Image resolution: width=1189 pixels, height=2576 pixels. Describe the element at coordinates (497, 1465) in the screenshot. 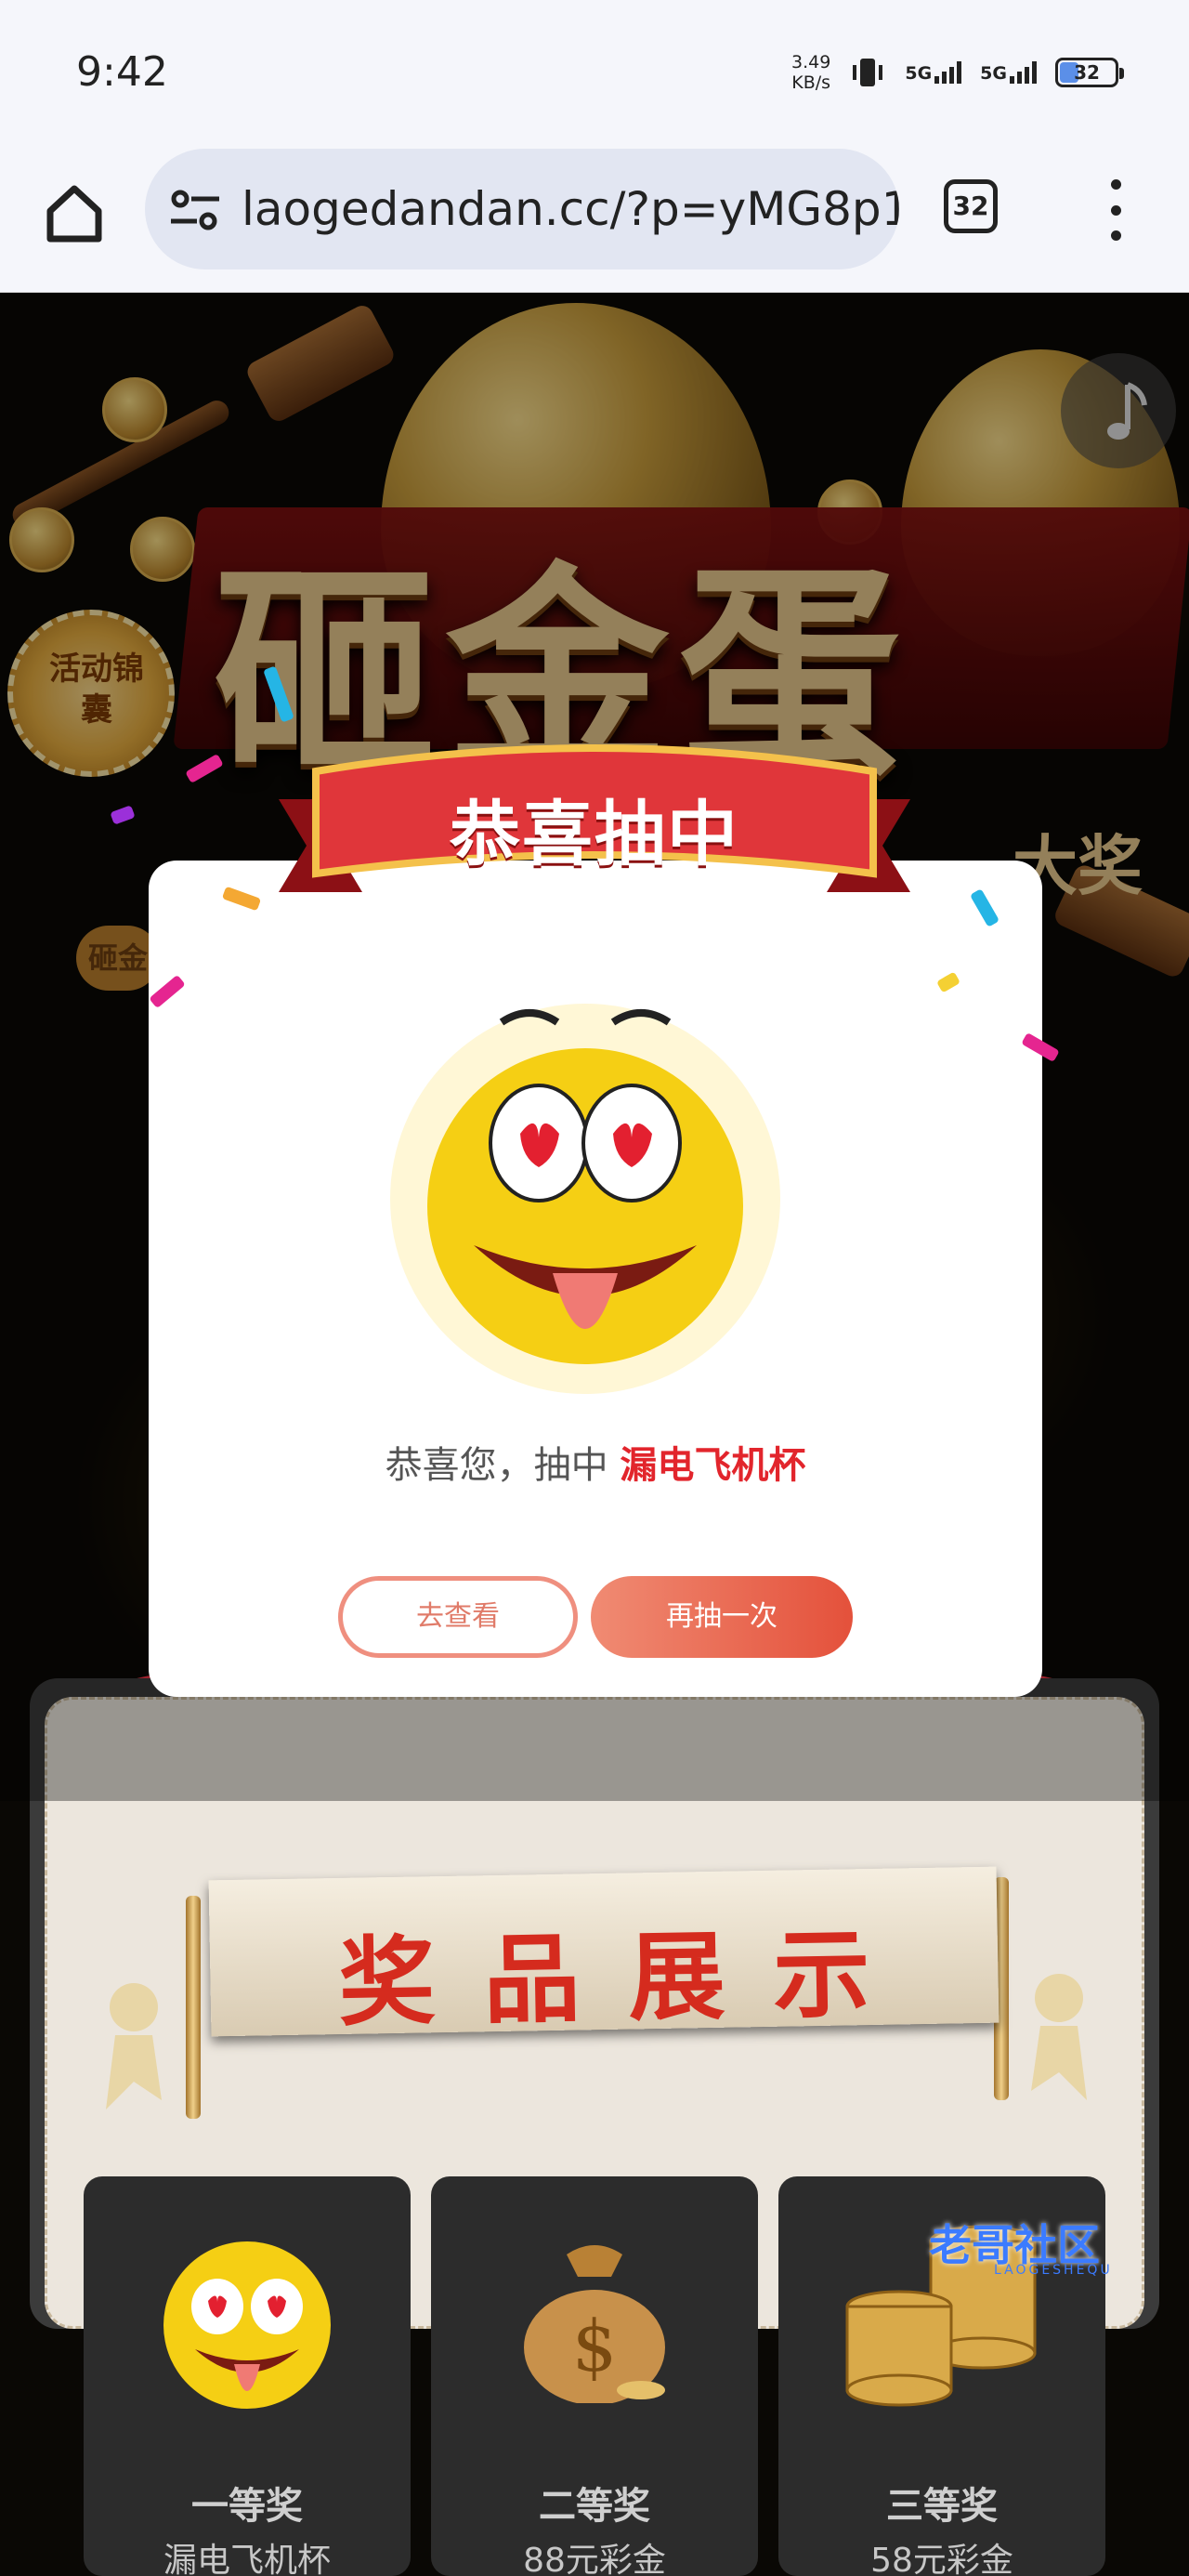

I see `congrats-prefix: 恭喜您，抽中` at that location.